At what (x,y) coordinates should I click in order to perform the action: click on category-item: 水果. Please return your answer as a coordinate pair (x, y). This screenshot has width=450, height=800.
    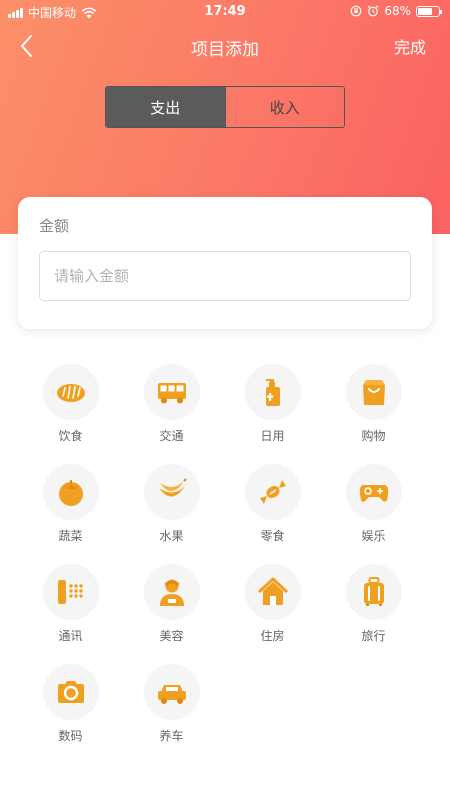
    Looking at the image, I should click on (171, 504).